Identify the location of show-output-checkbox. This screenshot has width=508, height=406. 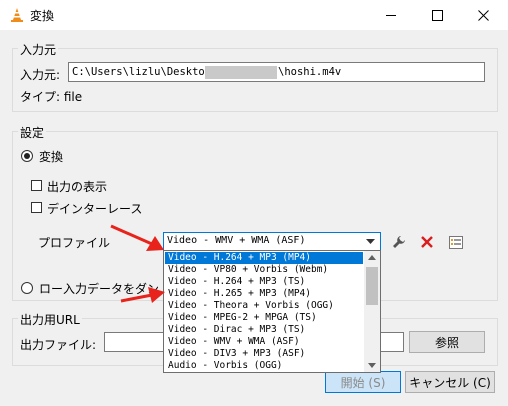
(36, 185).